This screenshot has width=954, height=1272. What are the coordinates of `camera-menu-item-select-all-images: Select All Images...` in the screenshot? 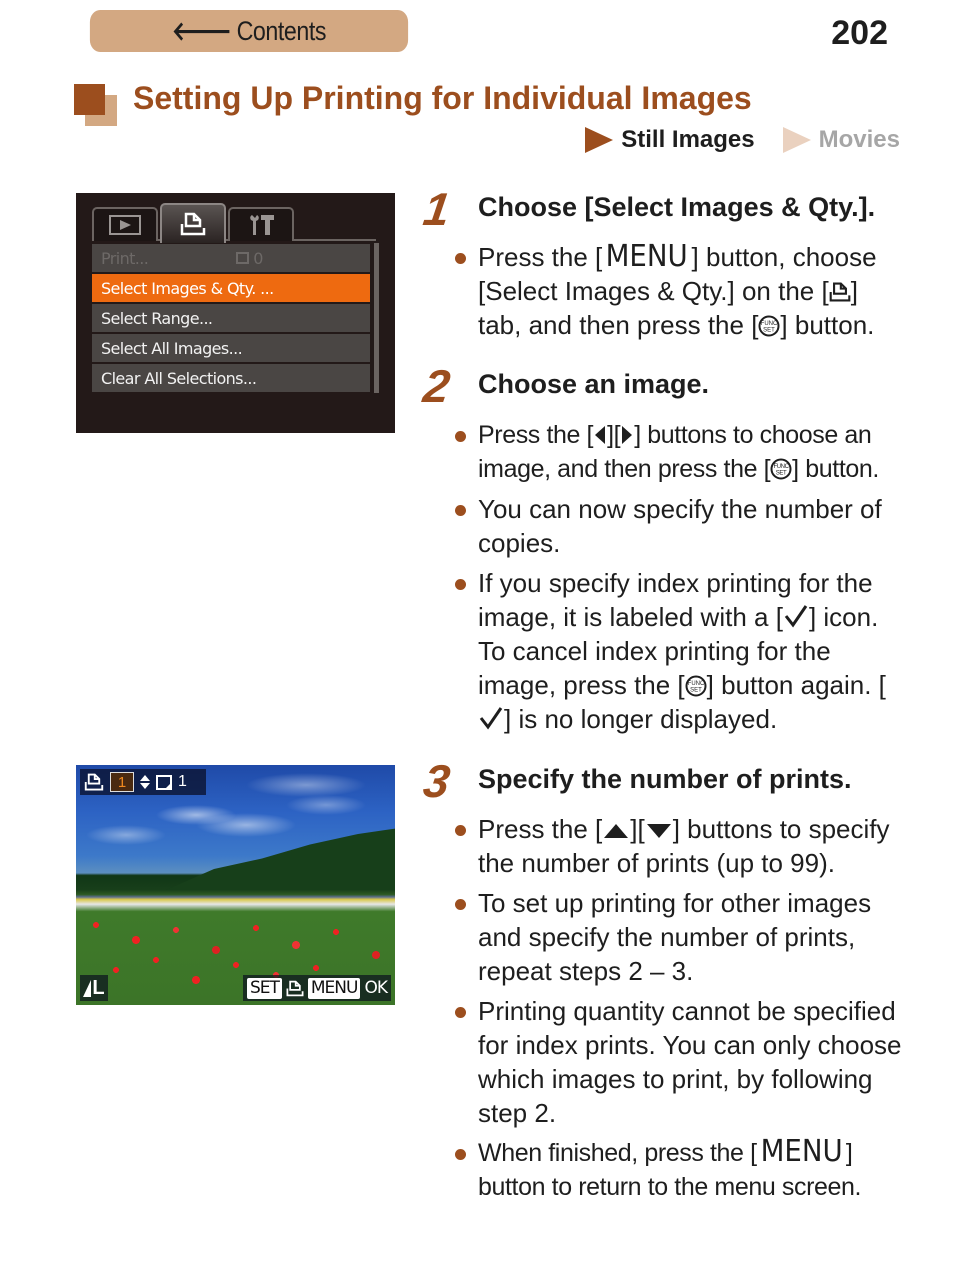 It's located at (231, 348).